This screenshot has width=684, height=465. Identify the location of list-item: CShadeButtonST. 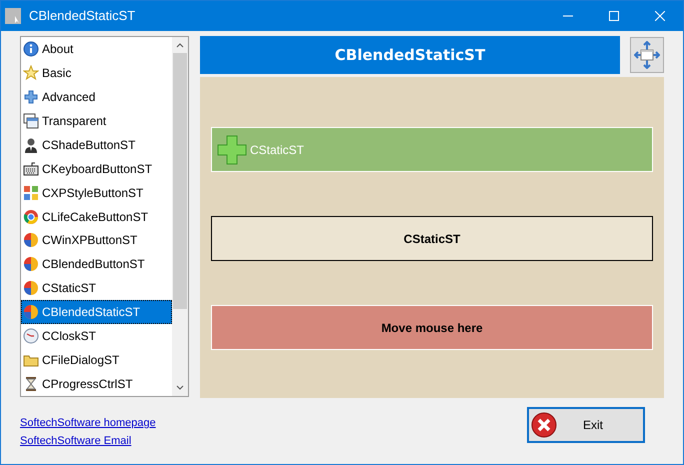
(96, 144).